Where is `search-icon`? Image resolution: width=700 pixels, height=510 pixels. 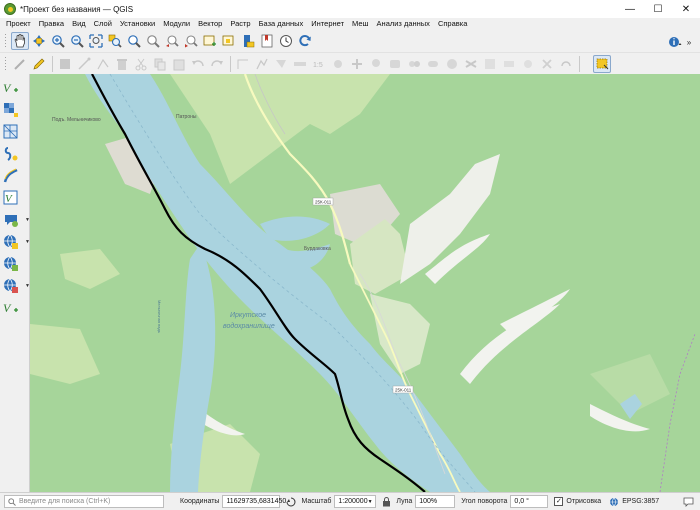 search-icon is located at coordinates (12, 501).